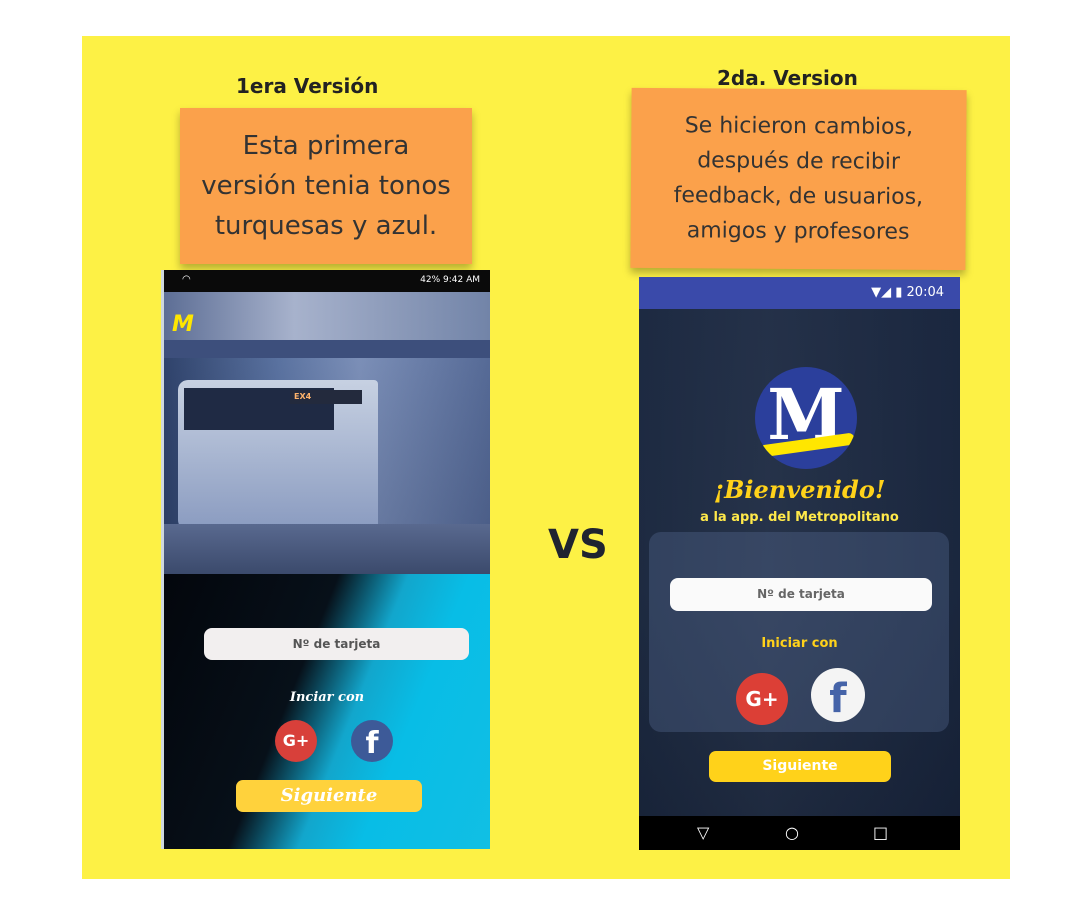 This screenshot has height=923, width=1082. What do you see at coordinates (880, 833) in the screenshot?
I see `recent-apps-icon: □` at bounding box center [880, 833].